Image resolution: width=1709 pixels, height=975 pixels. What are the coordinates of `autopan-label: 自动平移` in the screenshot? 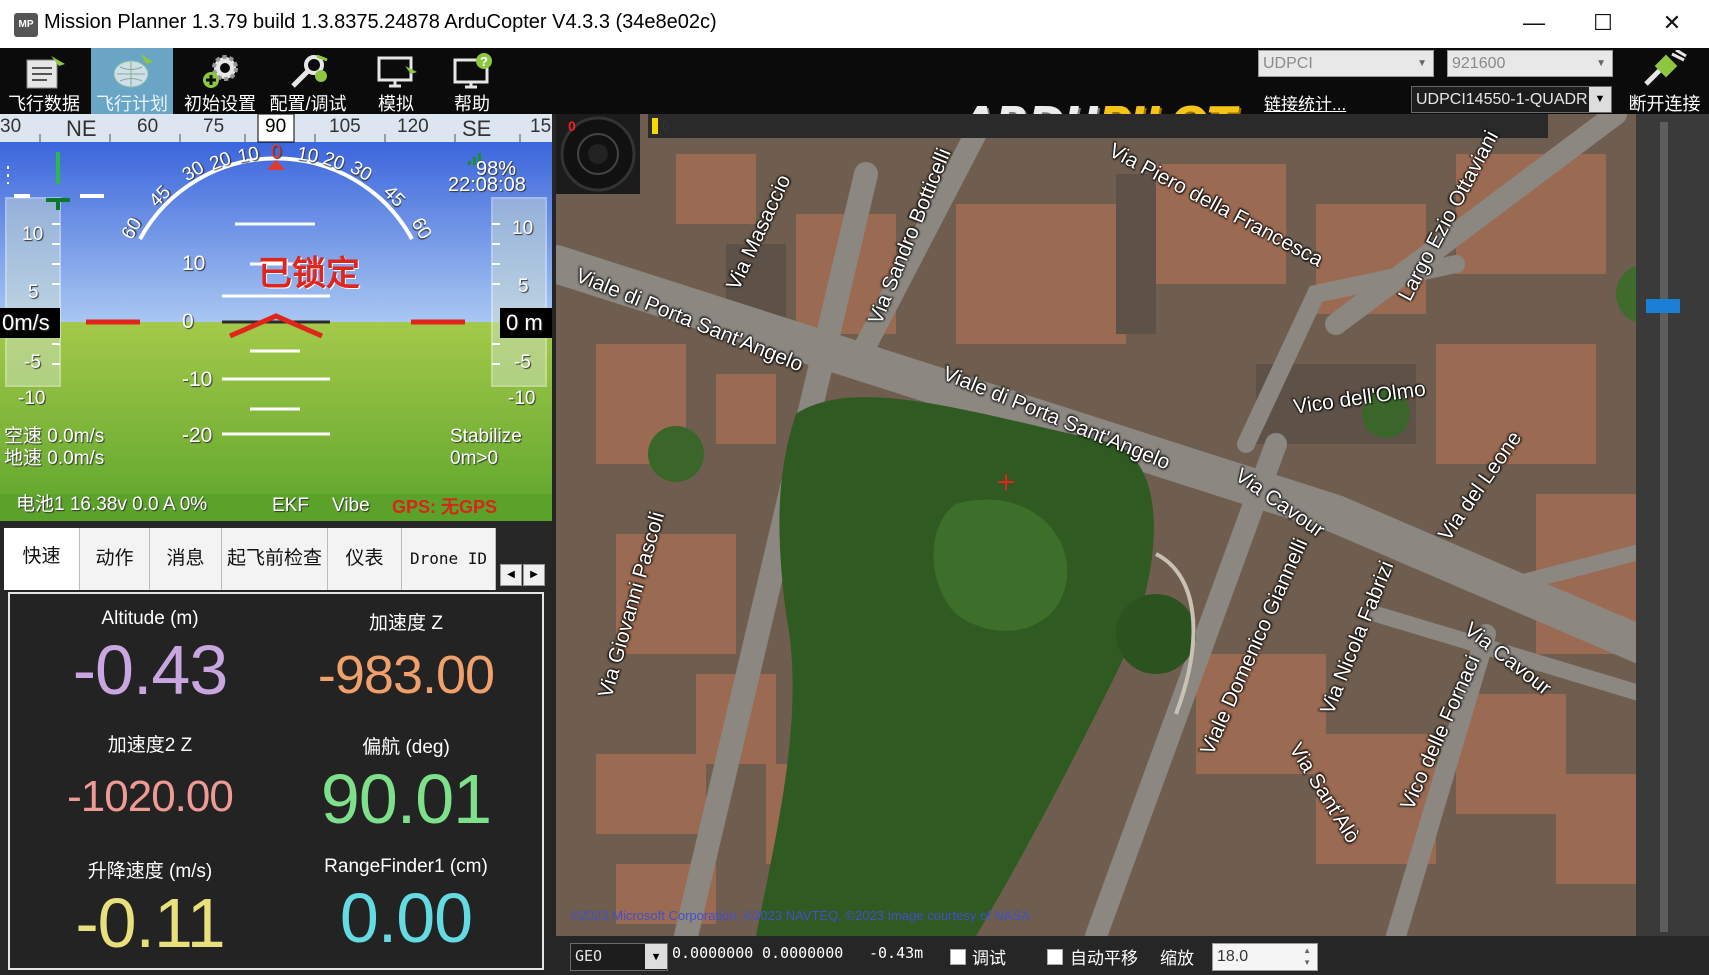 It's located at (1104, 958).